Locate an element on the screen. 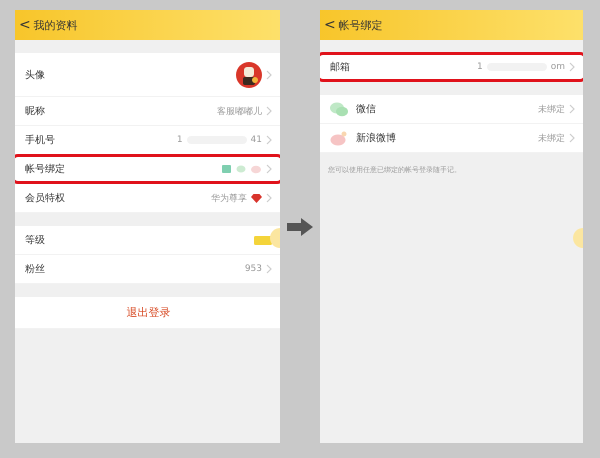  row-label: 会员特权 is located at coordinates (45, 198).